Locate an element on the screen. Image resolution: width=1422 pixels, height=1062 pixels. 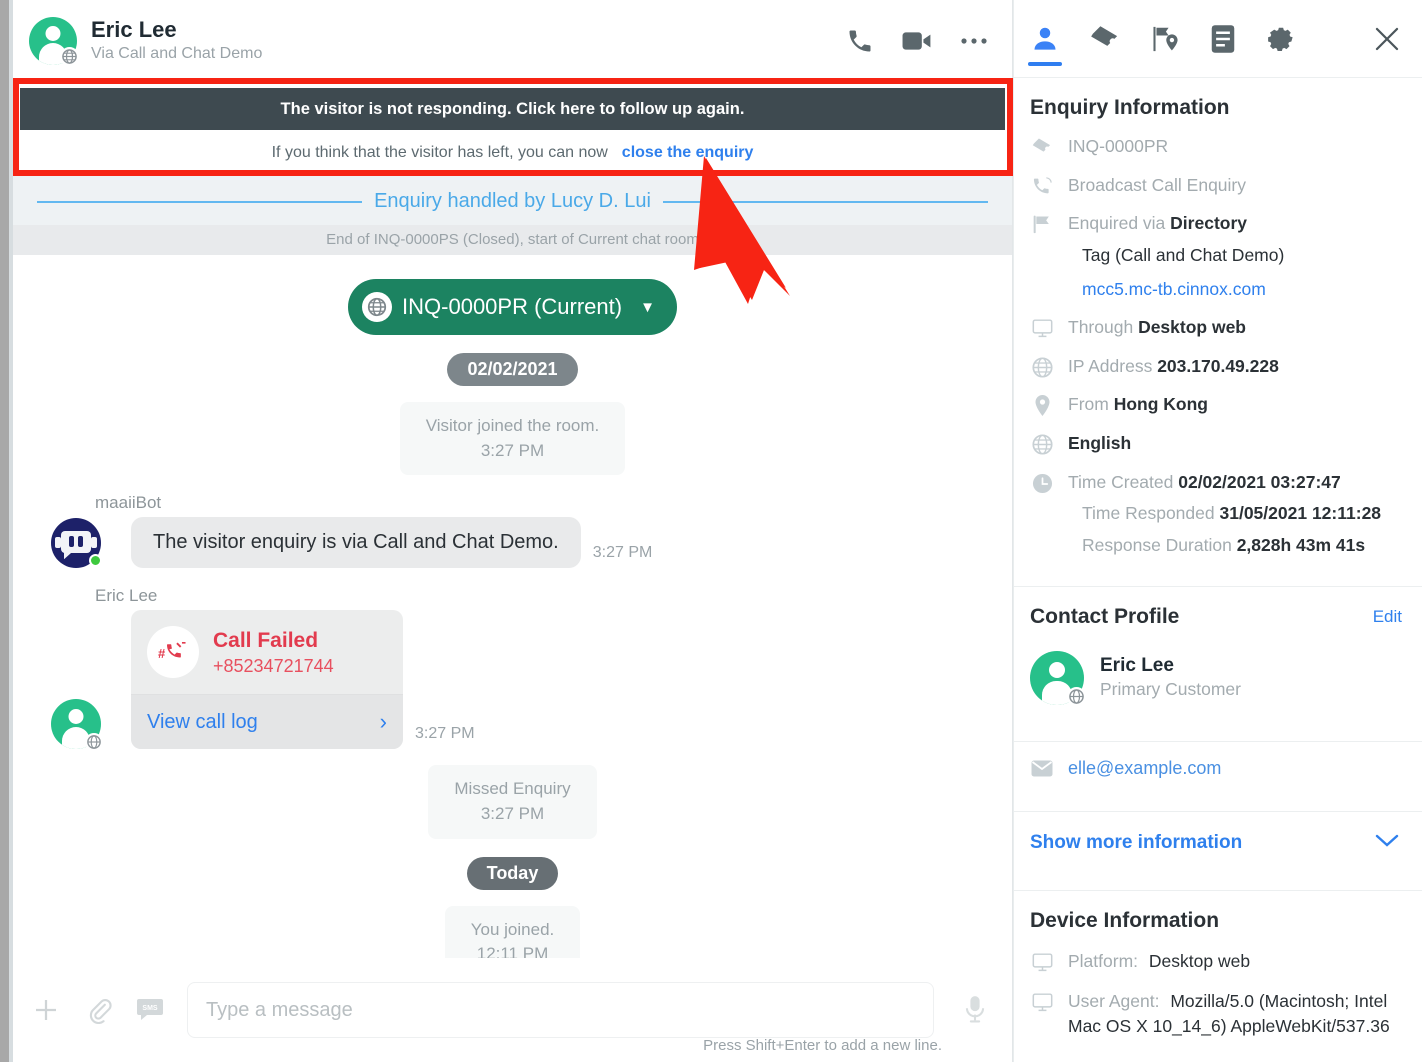
show-more-label: Show more information is located at coordinates (1136, 842).